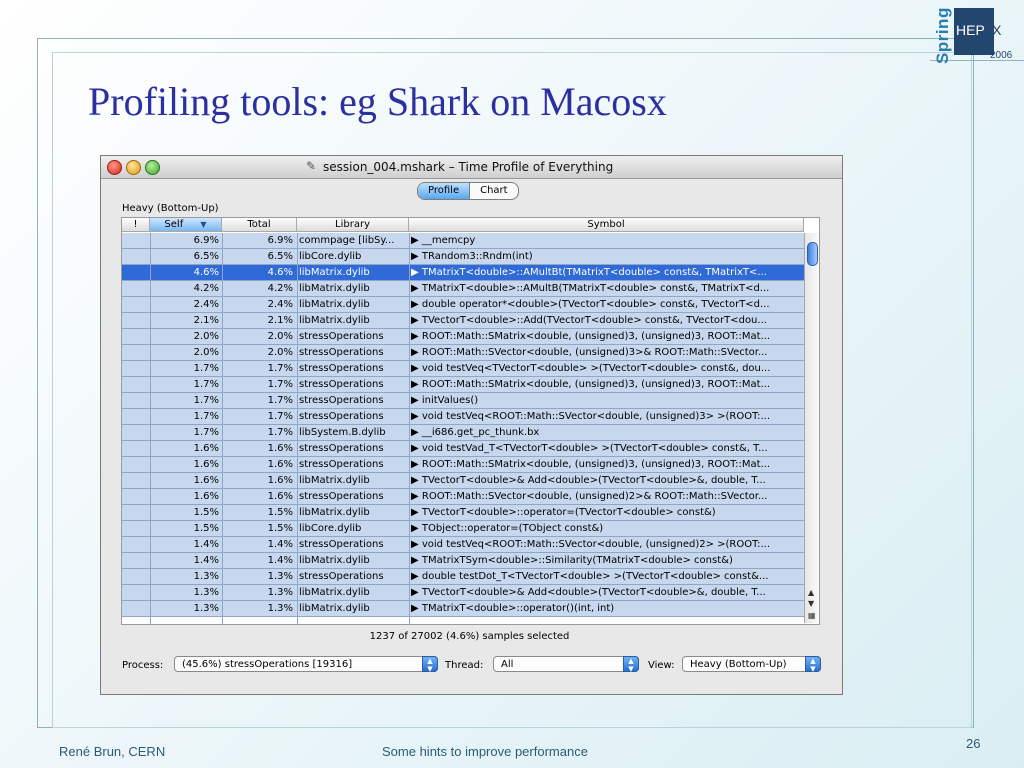  What do you see at coordinates (206, 304) in the screenshot?
I see `self-cell: 2.4%` at bounding box center [206, 304].